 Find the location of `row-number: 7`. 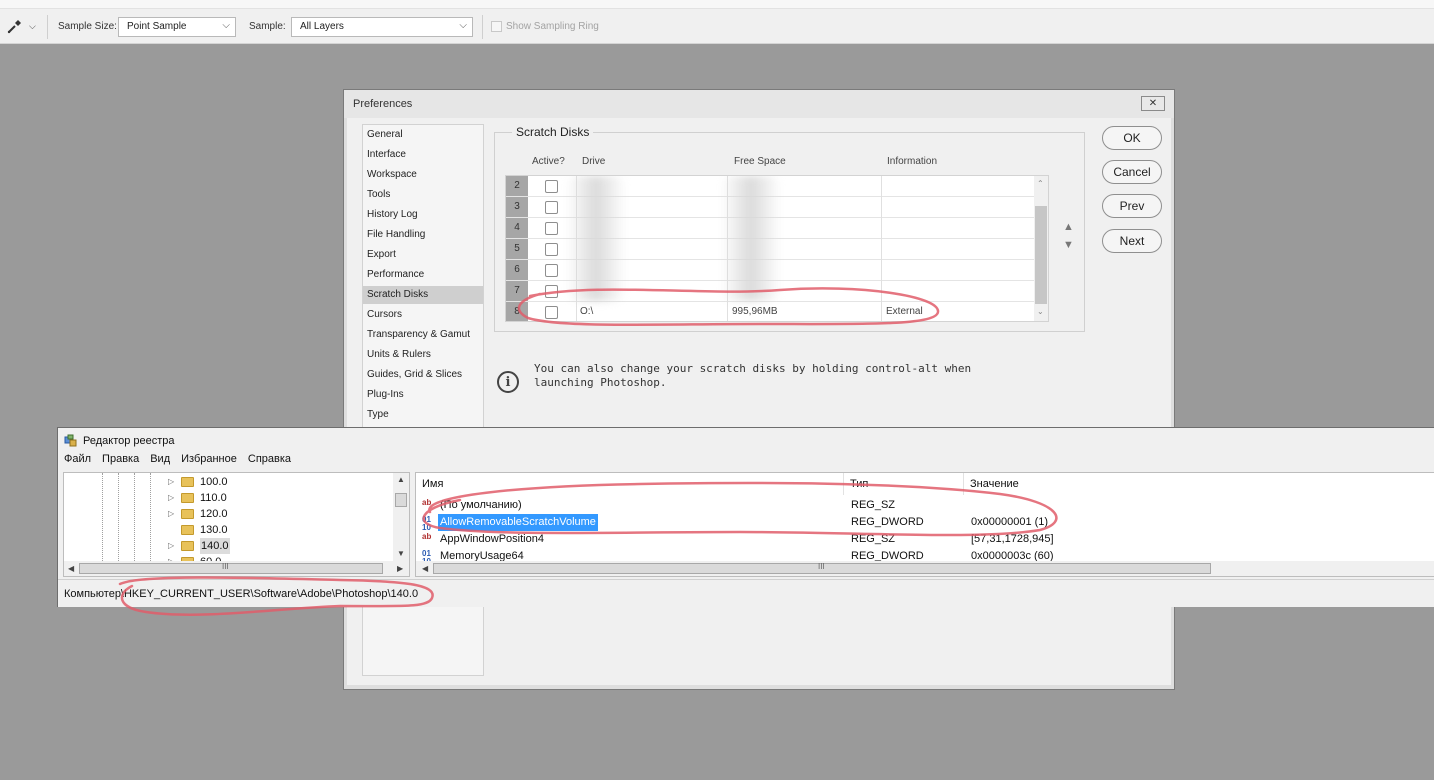

row-number: 7 is located at coordinates (517, 291).